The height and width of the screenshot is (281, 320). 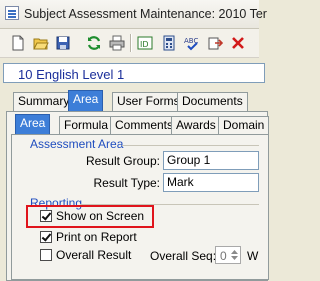 I want to click on app-icon, so click(x=12, y=13).